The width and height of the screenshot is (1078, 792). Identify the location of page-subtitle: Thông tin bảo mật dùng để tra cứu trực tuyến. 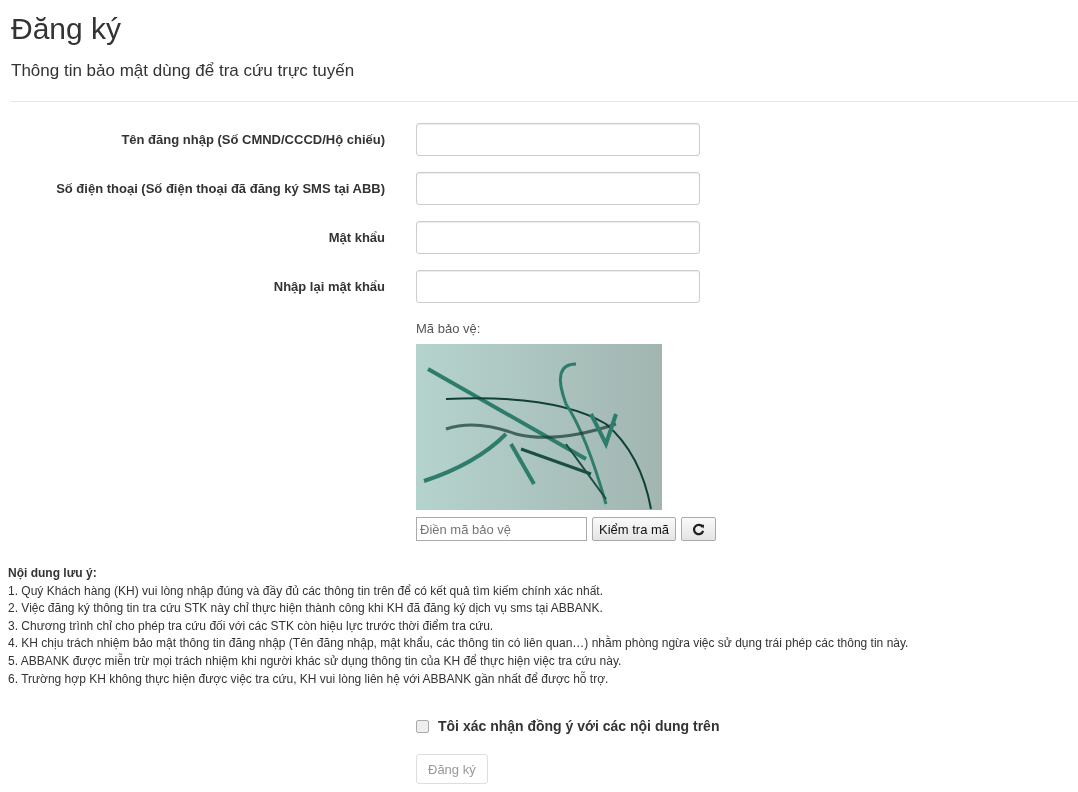
(183, 71).